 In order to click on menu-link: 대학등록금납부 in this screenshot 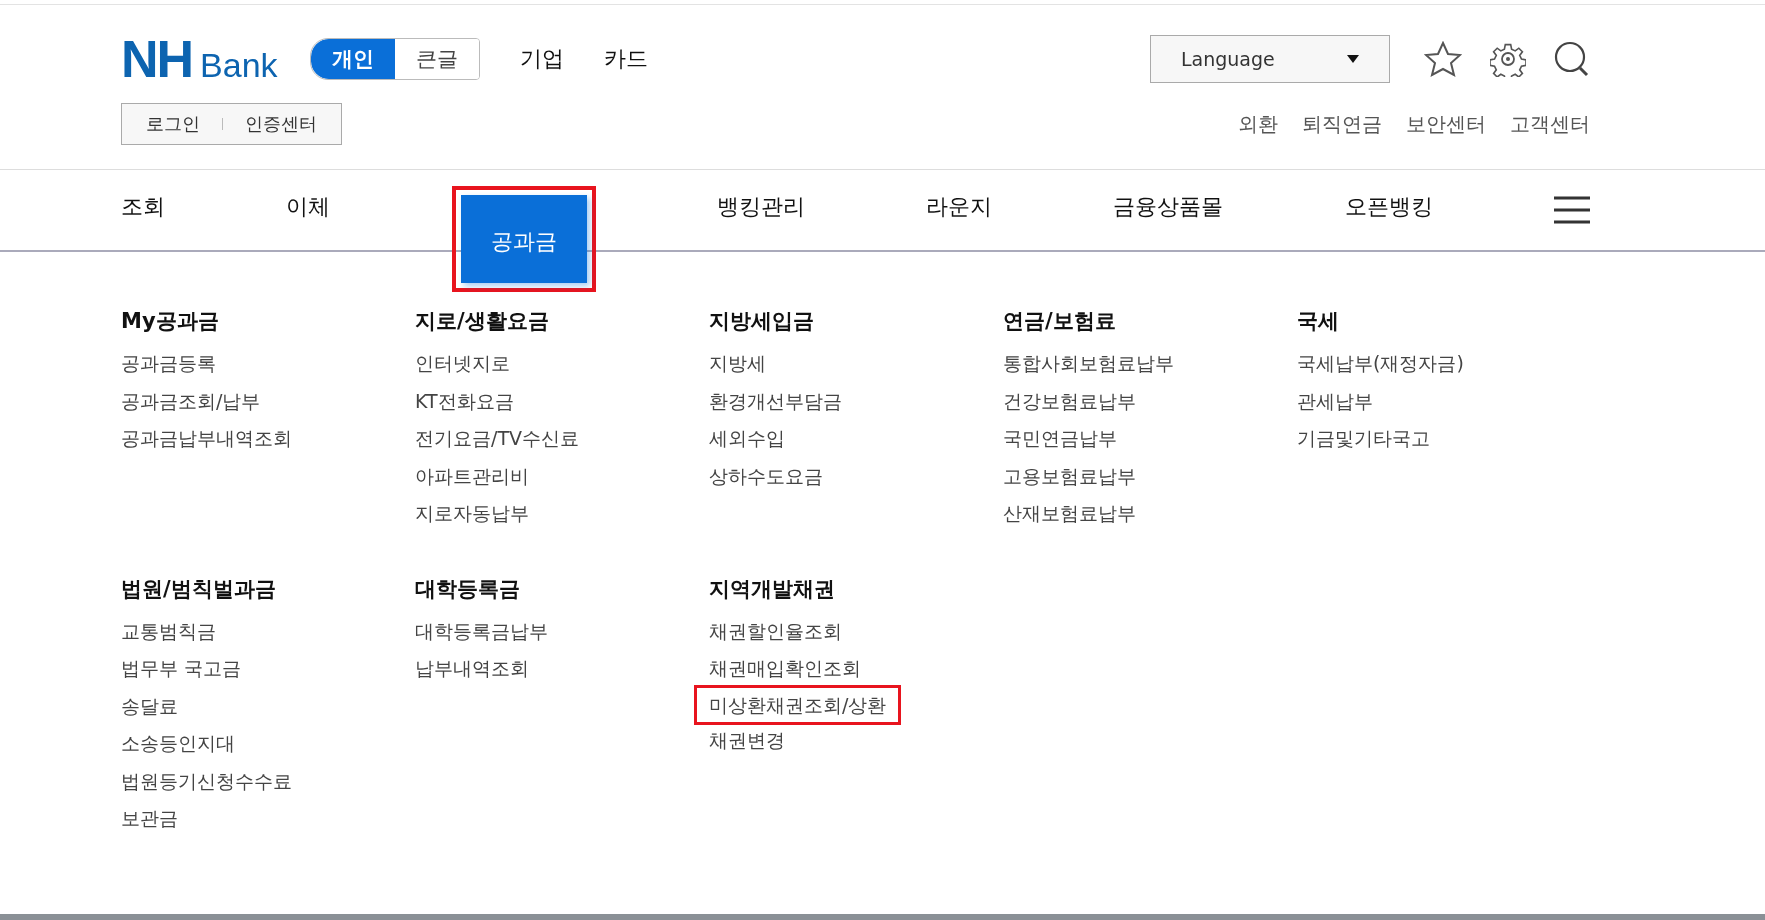, I will do `click(481, 631)`.